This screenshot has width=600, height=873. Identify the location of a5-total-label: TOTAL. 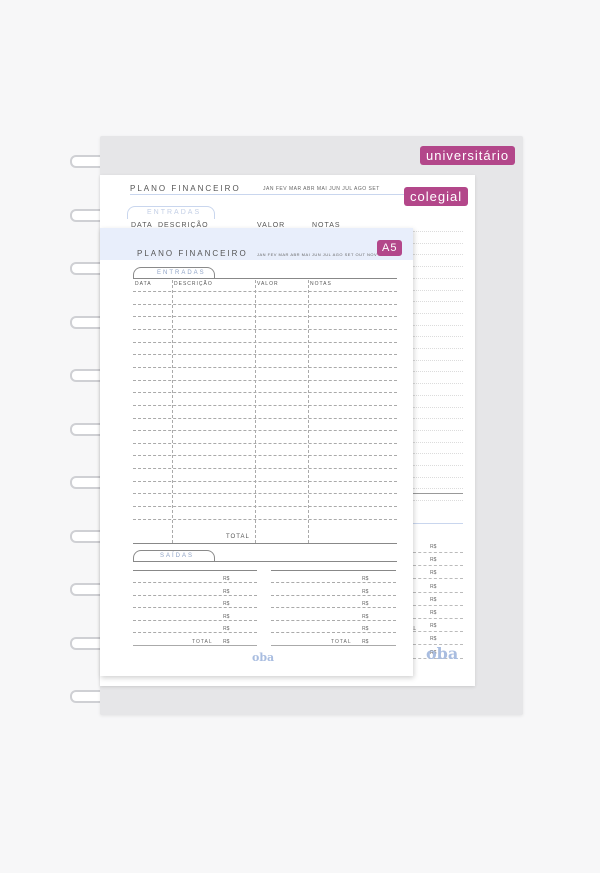
(238, 537).